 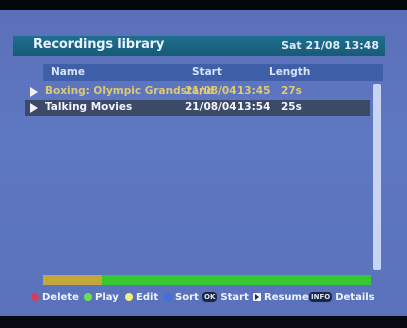 I want to click on start-label: Start, so click(x=234, y=297).